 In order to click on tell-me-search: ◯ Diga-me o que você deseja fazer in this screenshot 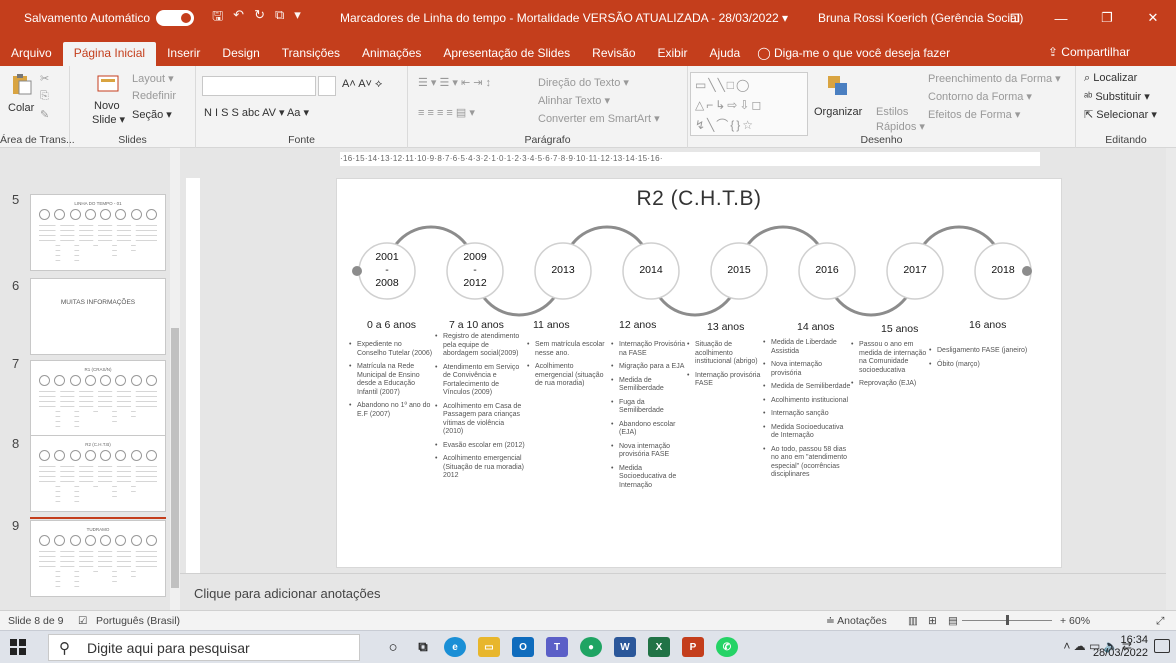, I will do `click(853, 54)`.